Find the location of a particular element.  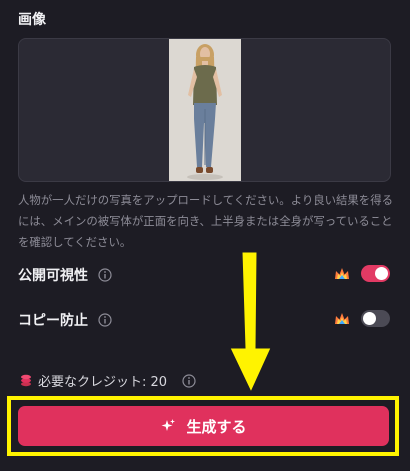

copy-protection-row: コピー防止 is located at coordinates (204, 319).